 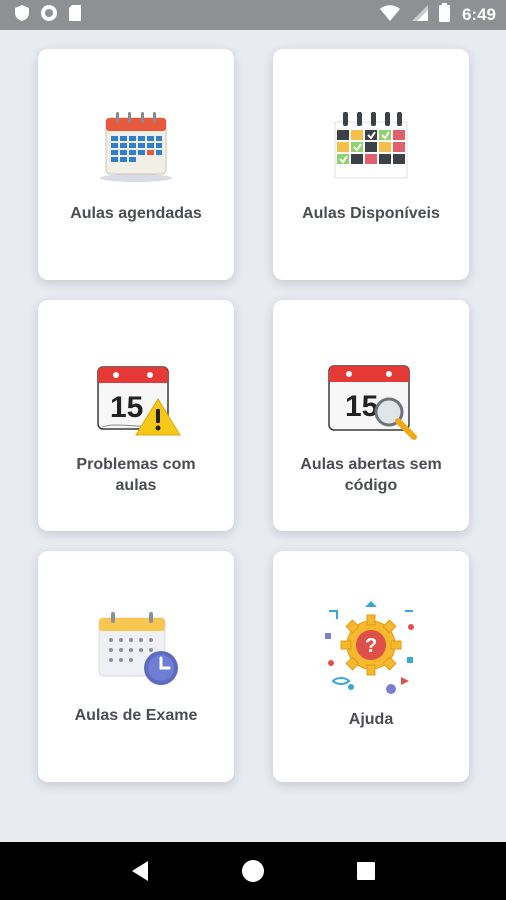 What do you see at coordinates (75, 15) in the screenshot?
I see `sd-card-icon` at bounding box center [75, 15].